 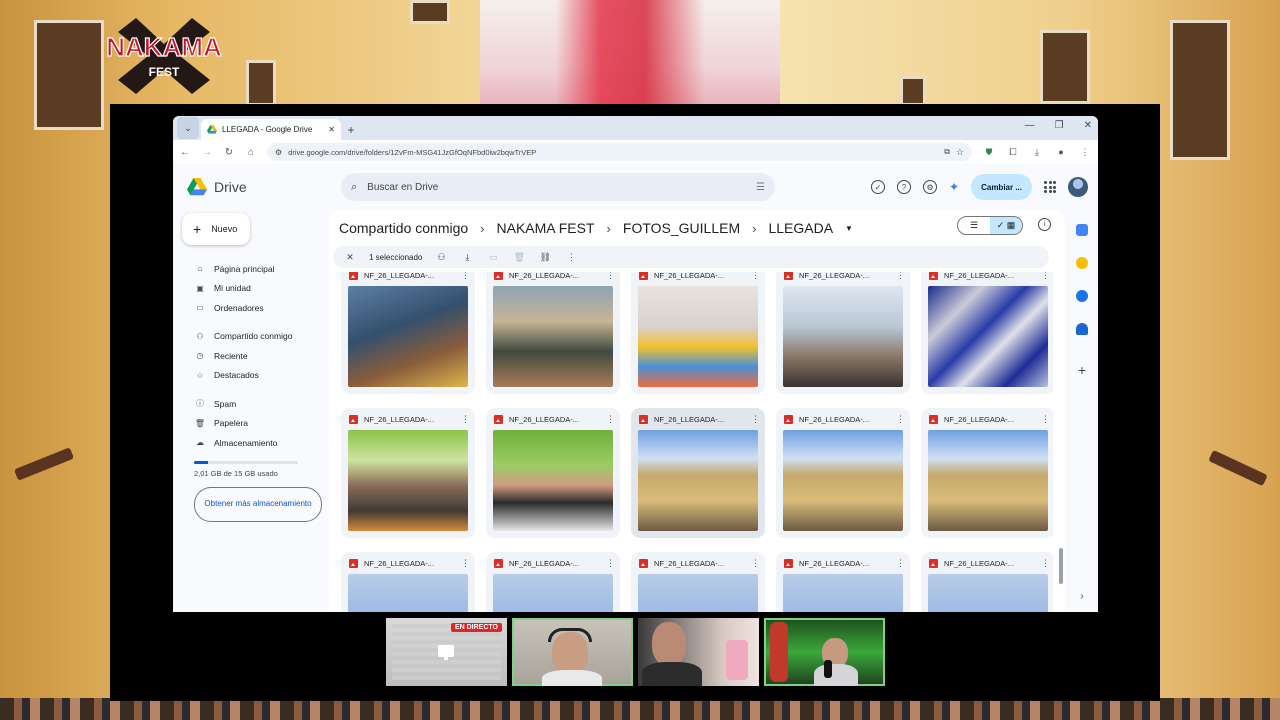 I want to click on tab-search-button: ⌄, so click(x=188, y=128).